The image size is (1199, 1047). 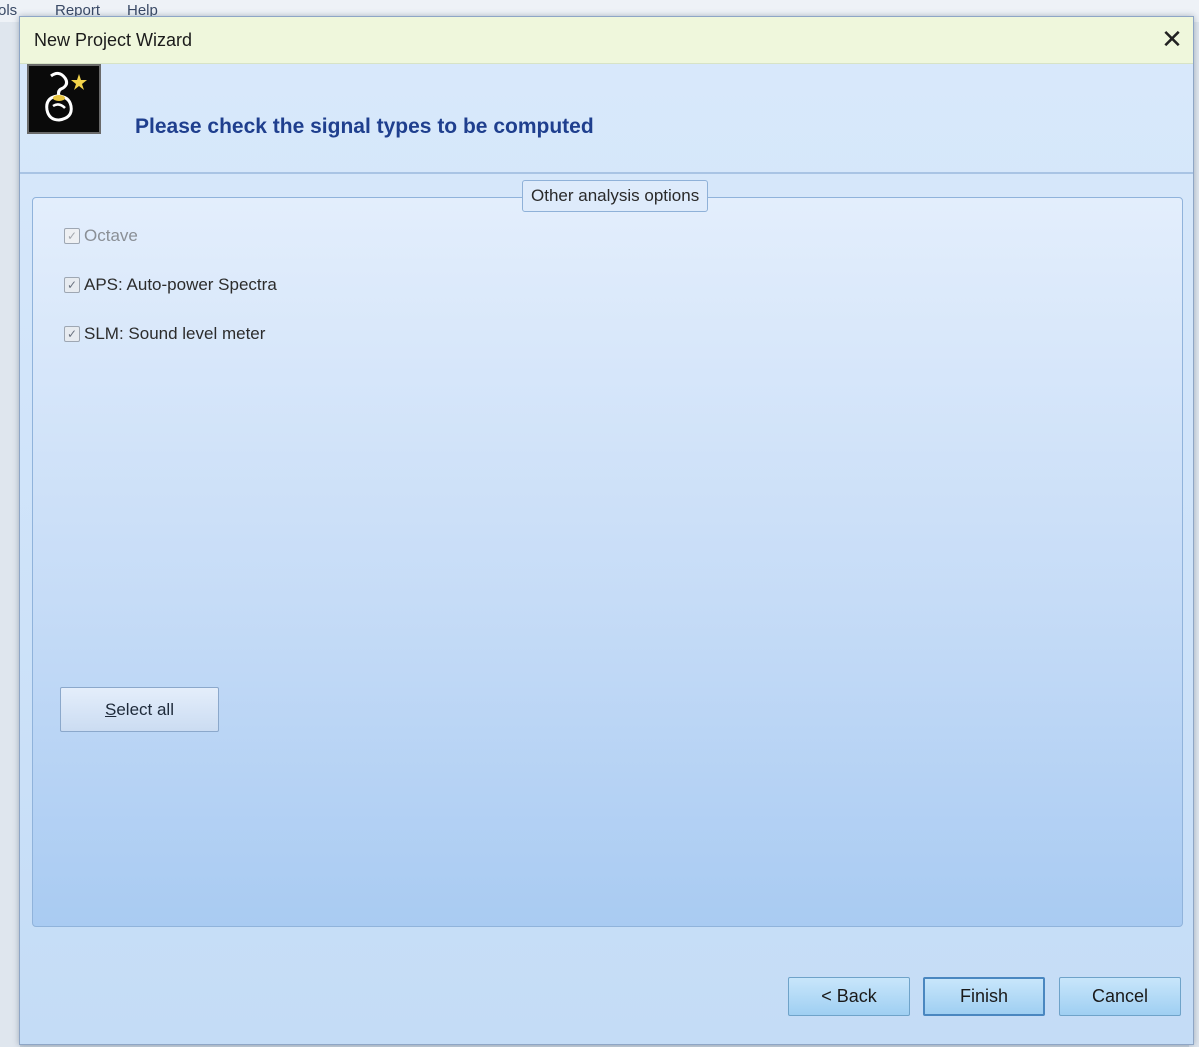 What do you see at coordinates (113, 40) in the screenshot?
I see `dialog-title: New Project Wizard` at bounding box center [113, 40].